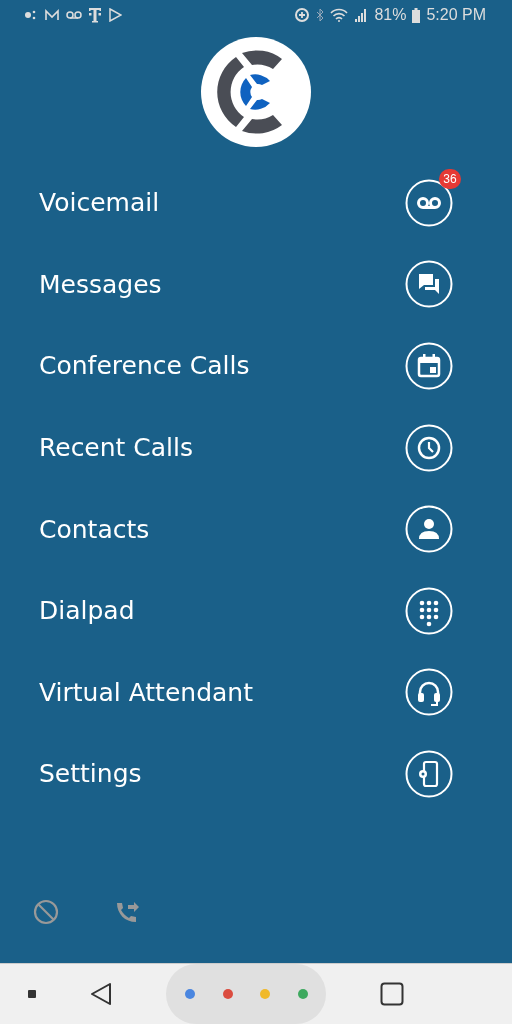 This screenshot has height=1024, width=512. I want to click on play-store-icon, so click(115, 15).